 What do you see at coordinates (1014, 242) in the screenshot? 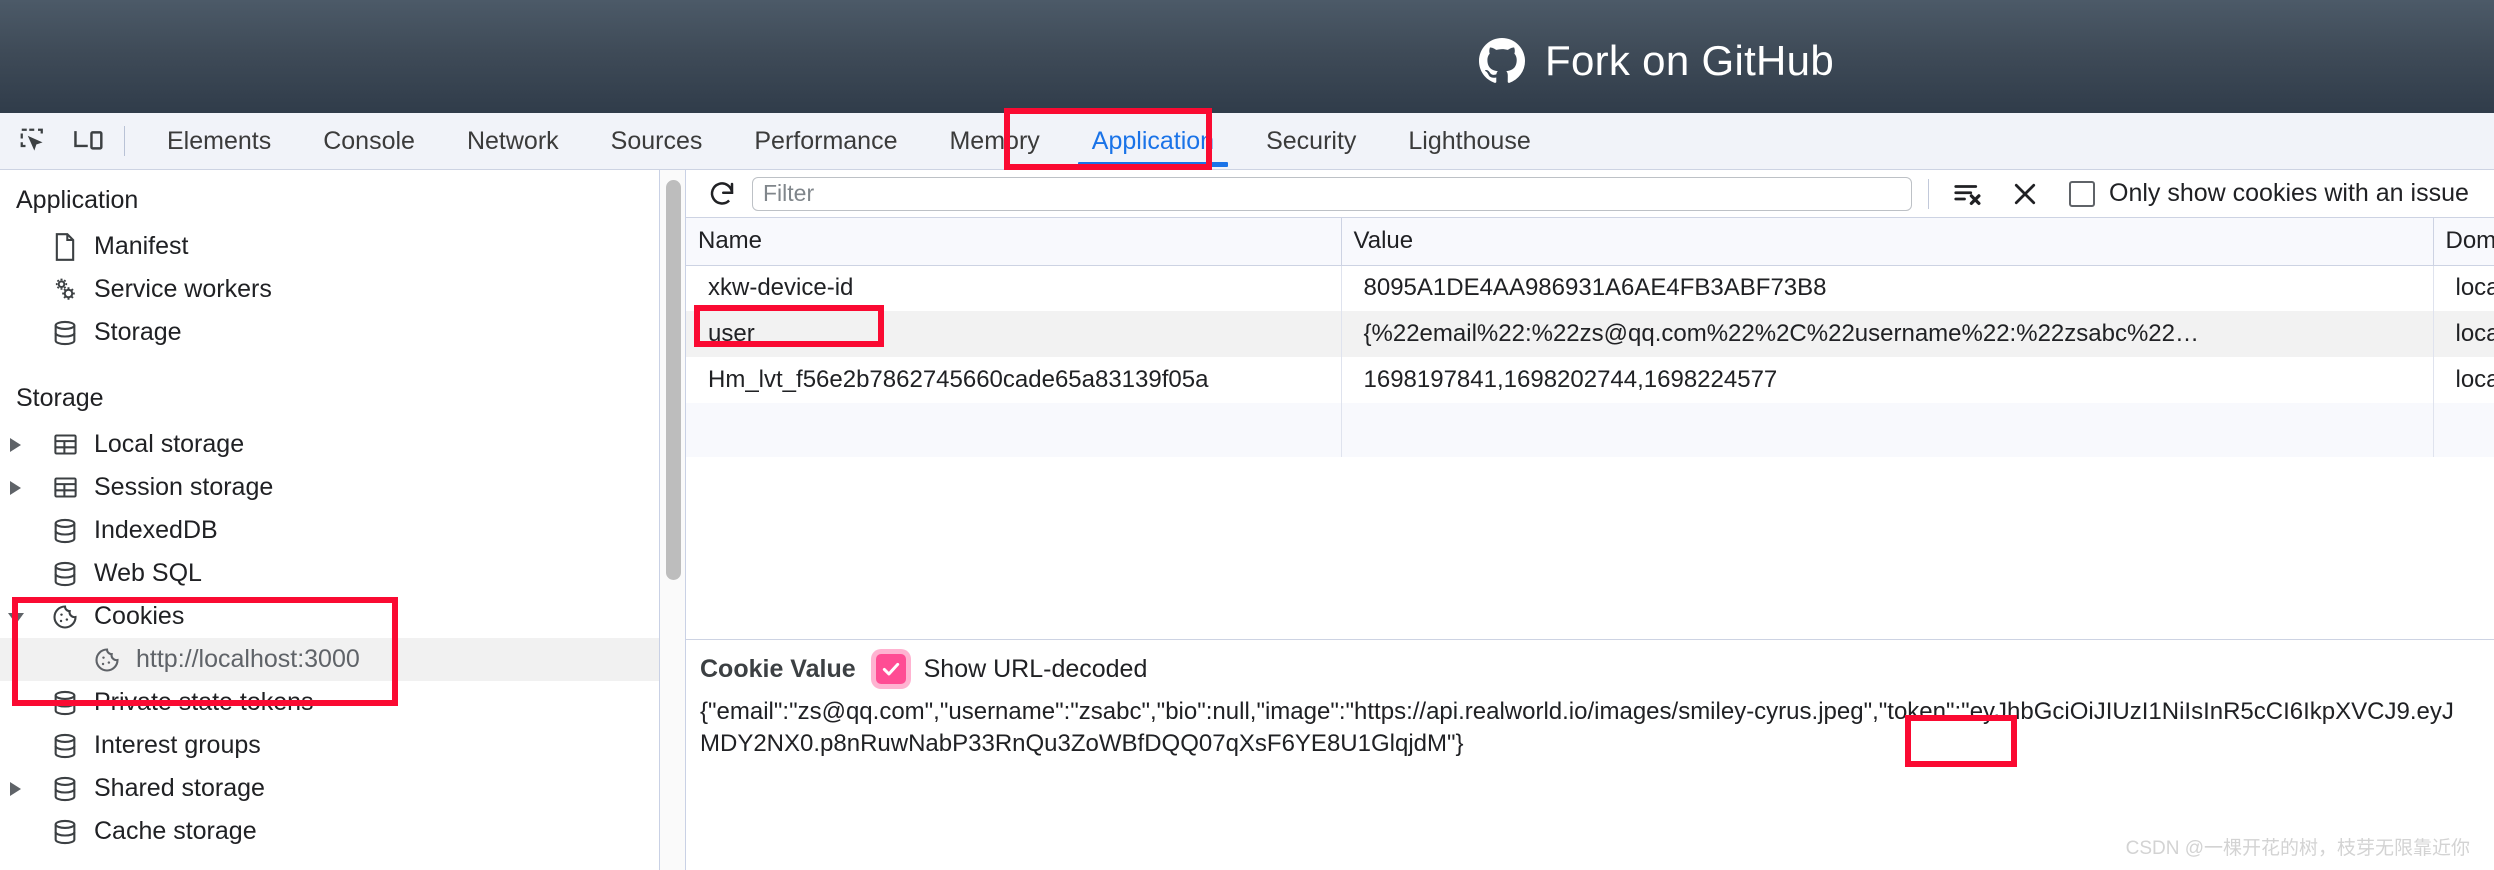
I see `column-header-name: Name` at bounding box center [1014, 242].